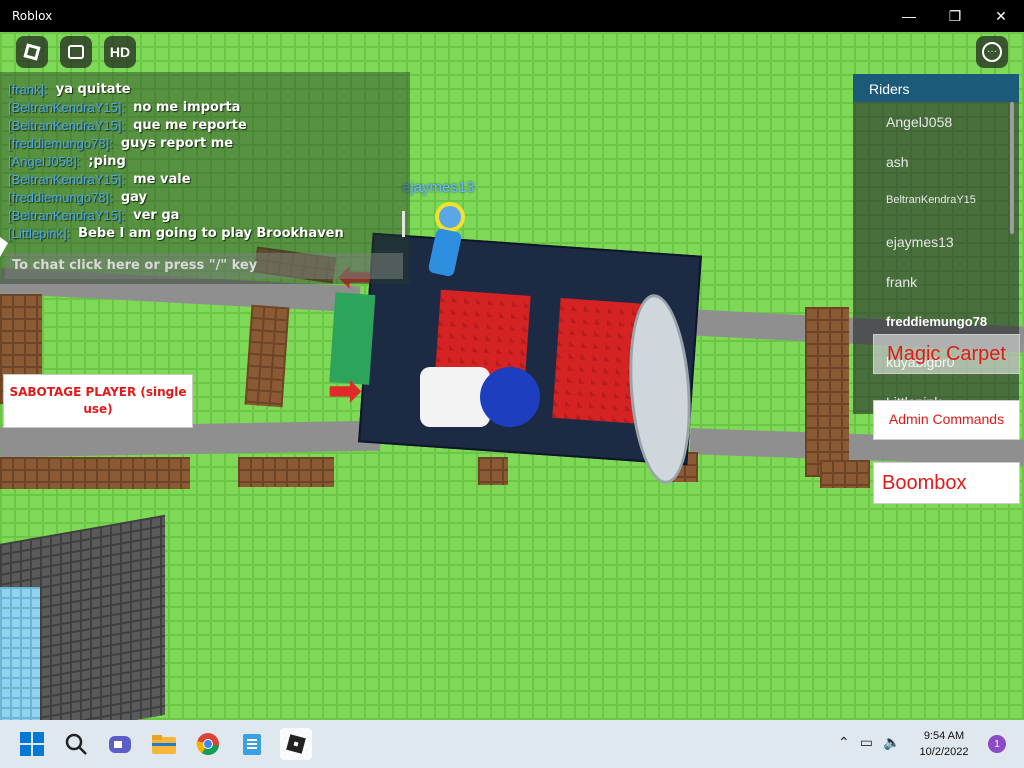  Describe the element at coordinates (187, 107) in the screenshot. I see `chat-message-text: no me importa` at that location.